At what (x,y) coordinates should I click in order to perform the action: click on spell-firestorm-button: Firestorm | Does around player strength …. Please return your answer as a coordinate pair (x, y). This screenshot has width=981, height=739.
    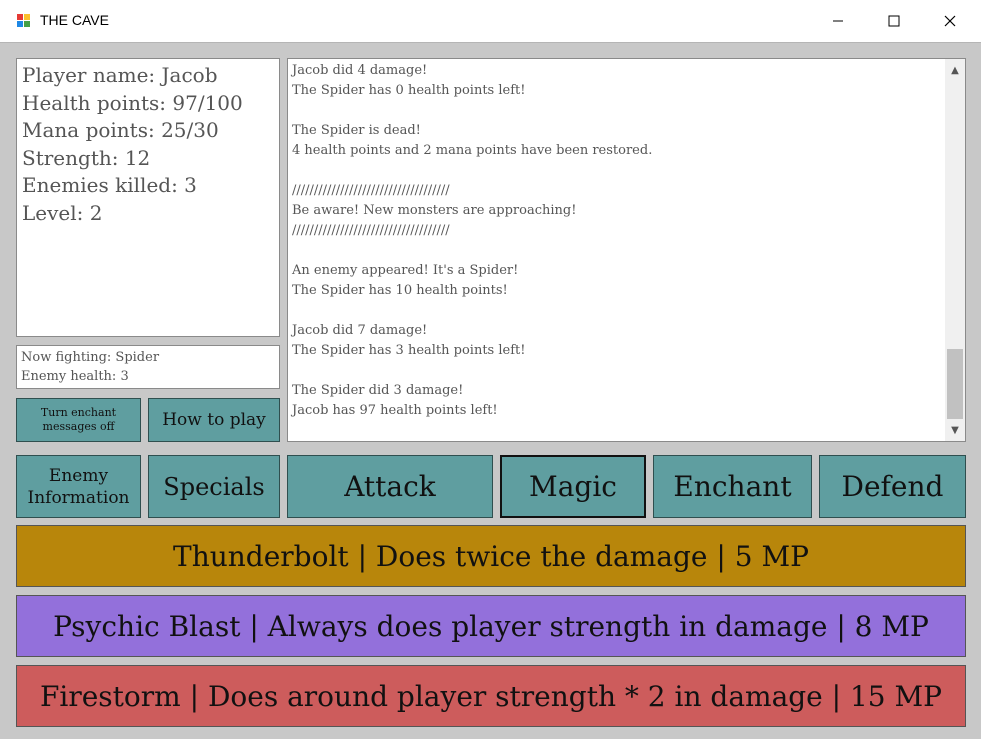
    Looking at the image, I should click on (491, 696).